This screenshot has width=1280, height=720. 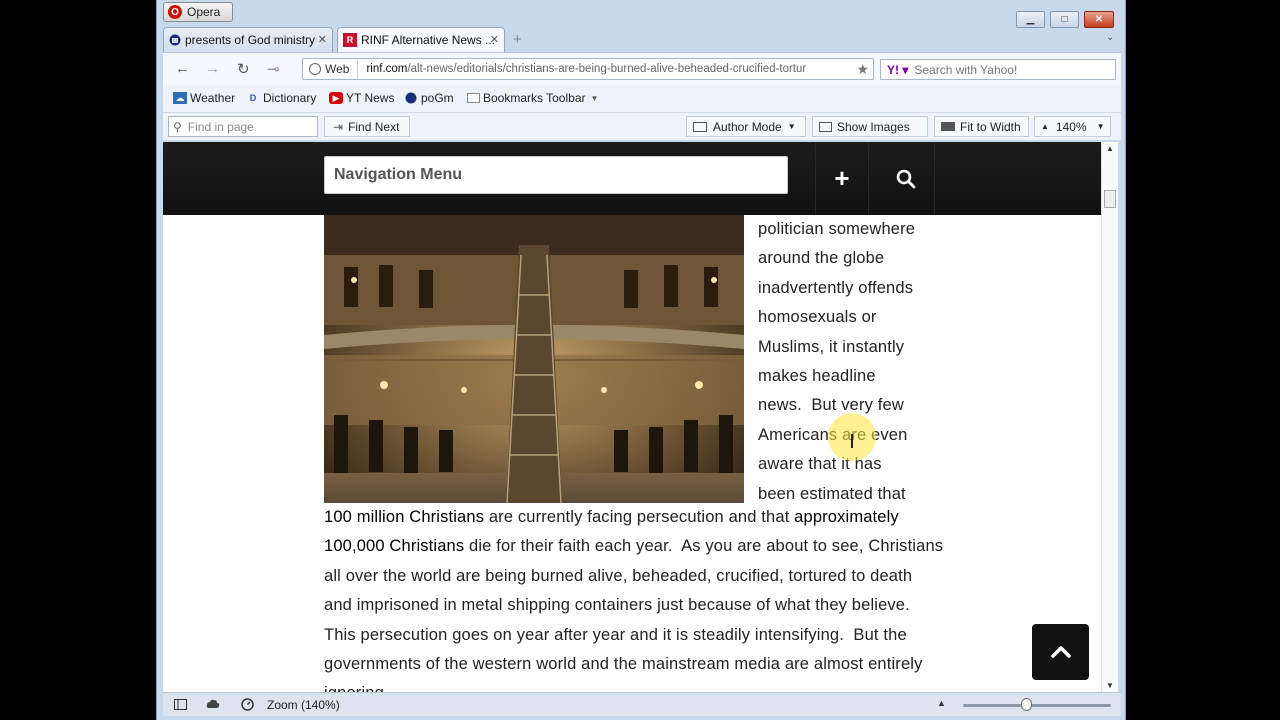 I want to click on bookmark-folder-toolbar: Bookmarks Toolbar ▼, so click(x=532, y=98).